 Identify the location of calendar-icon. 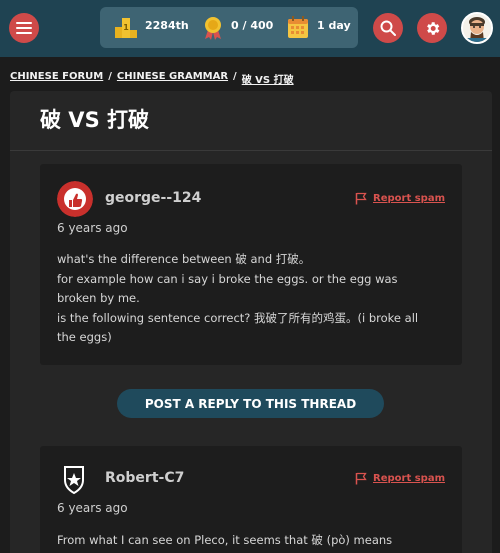
(298, 27).